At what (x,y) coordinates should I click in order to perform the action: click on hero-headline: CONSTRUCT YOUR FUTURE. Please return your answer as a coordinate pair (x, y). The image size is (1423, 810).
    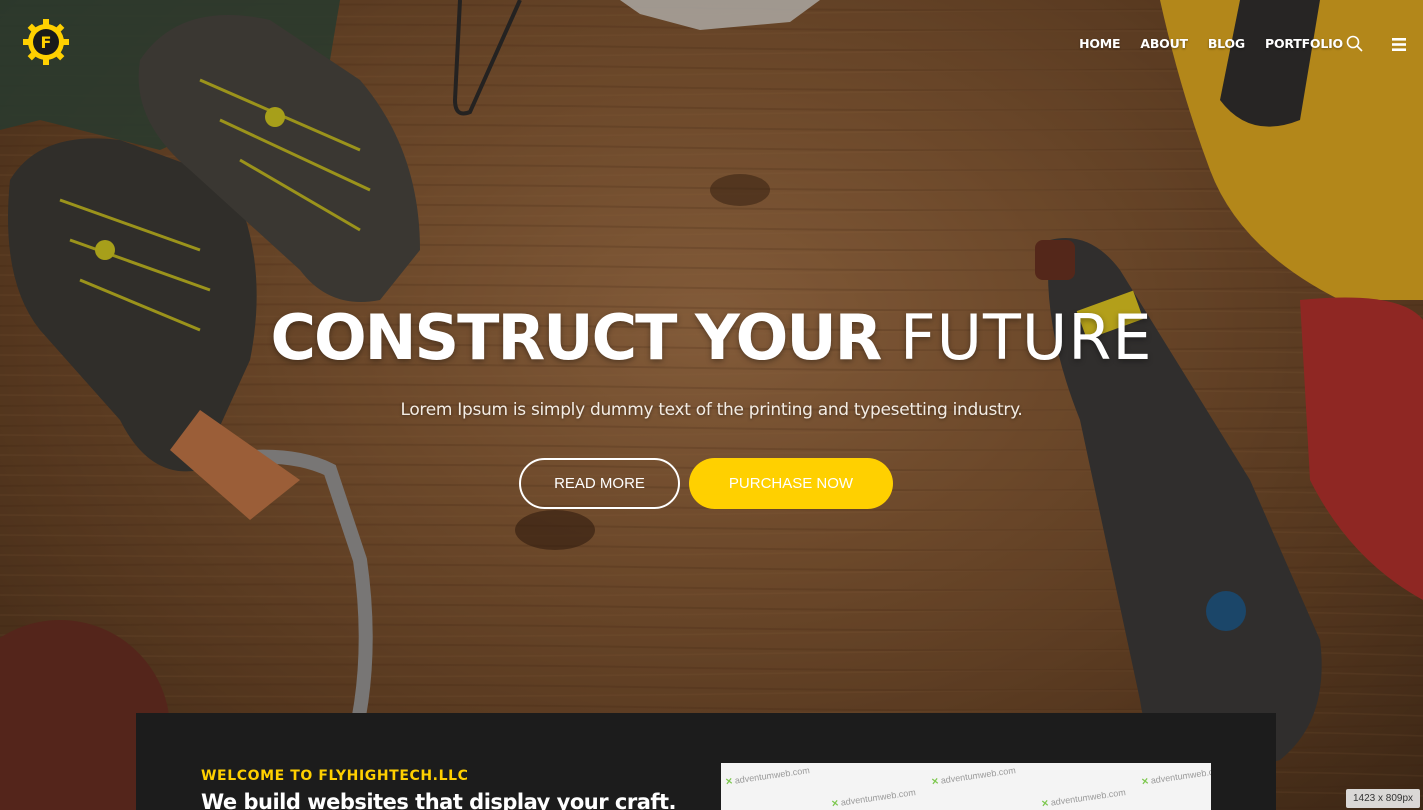
    Looking at the image, I should click on (711, 338).